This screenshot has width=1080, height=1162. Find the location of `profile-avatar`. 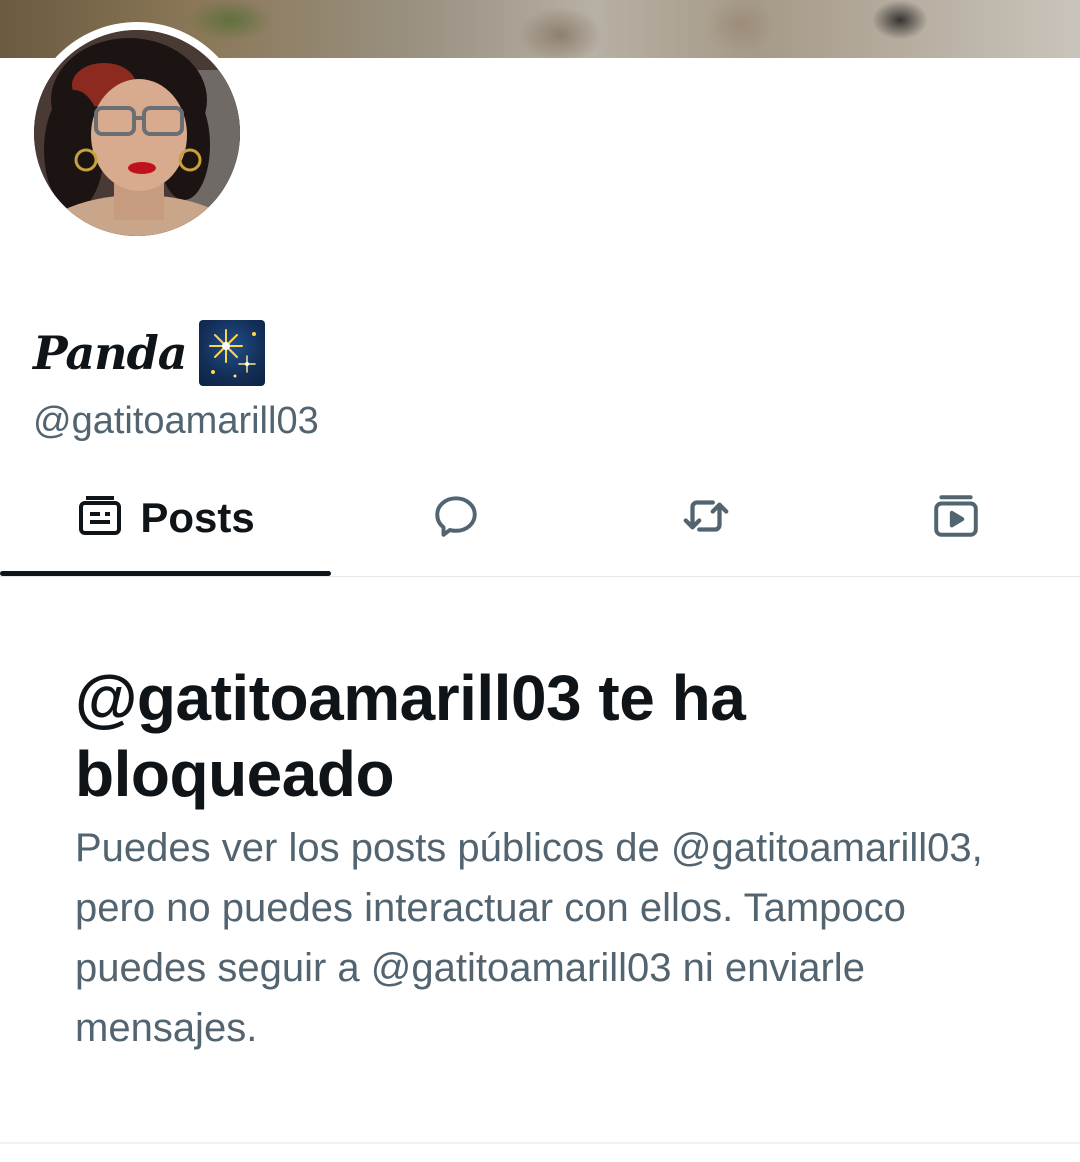

profile-avatar is located at coordinates (137, 133).